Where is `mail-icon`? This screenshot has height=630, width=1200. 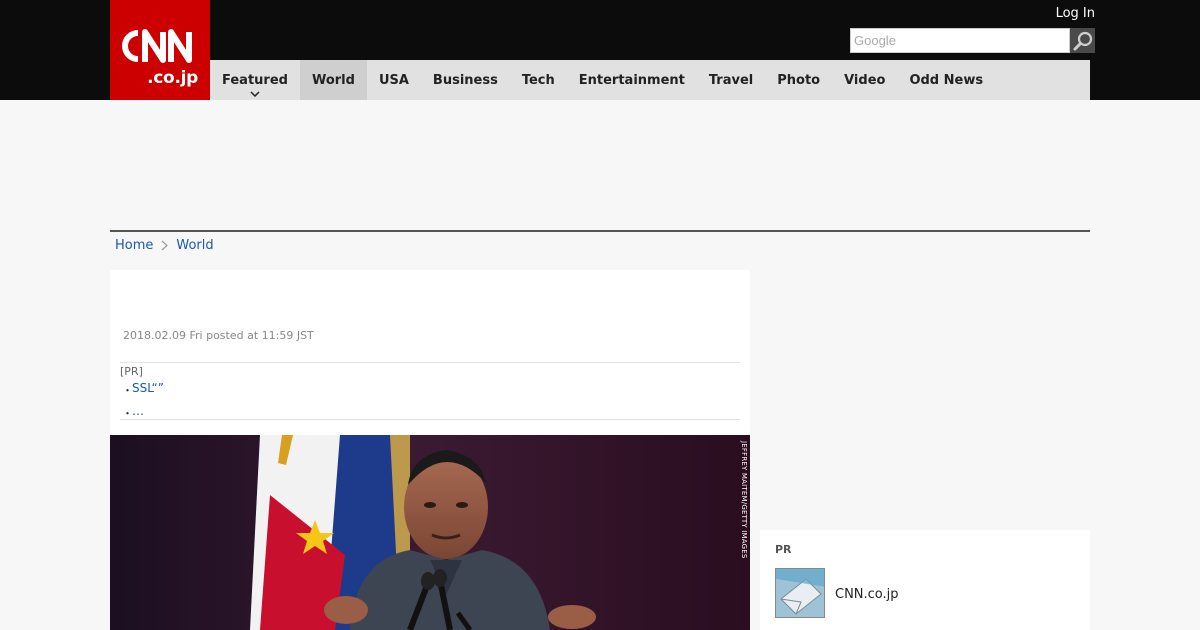
mail-icon is located at coordinates (800, 593).